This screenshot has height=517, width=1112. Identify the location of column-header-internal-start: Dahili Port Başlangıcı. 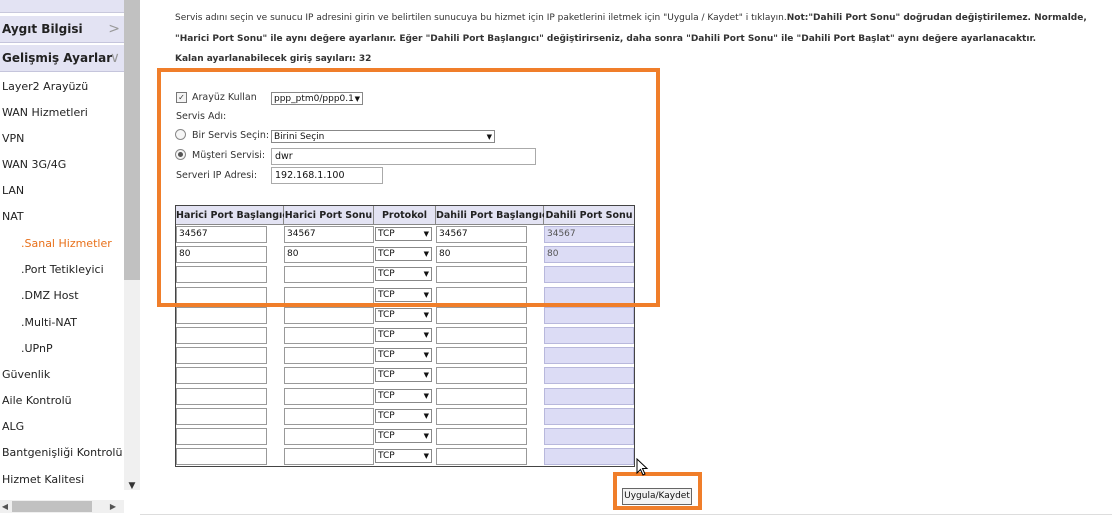
(493, 215).